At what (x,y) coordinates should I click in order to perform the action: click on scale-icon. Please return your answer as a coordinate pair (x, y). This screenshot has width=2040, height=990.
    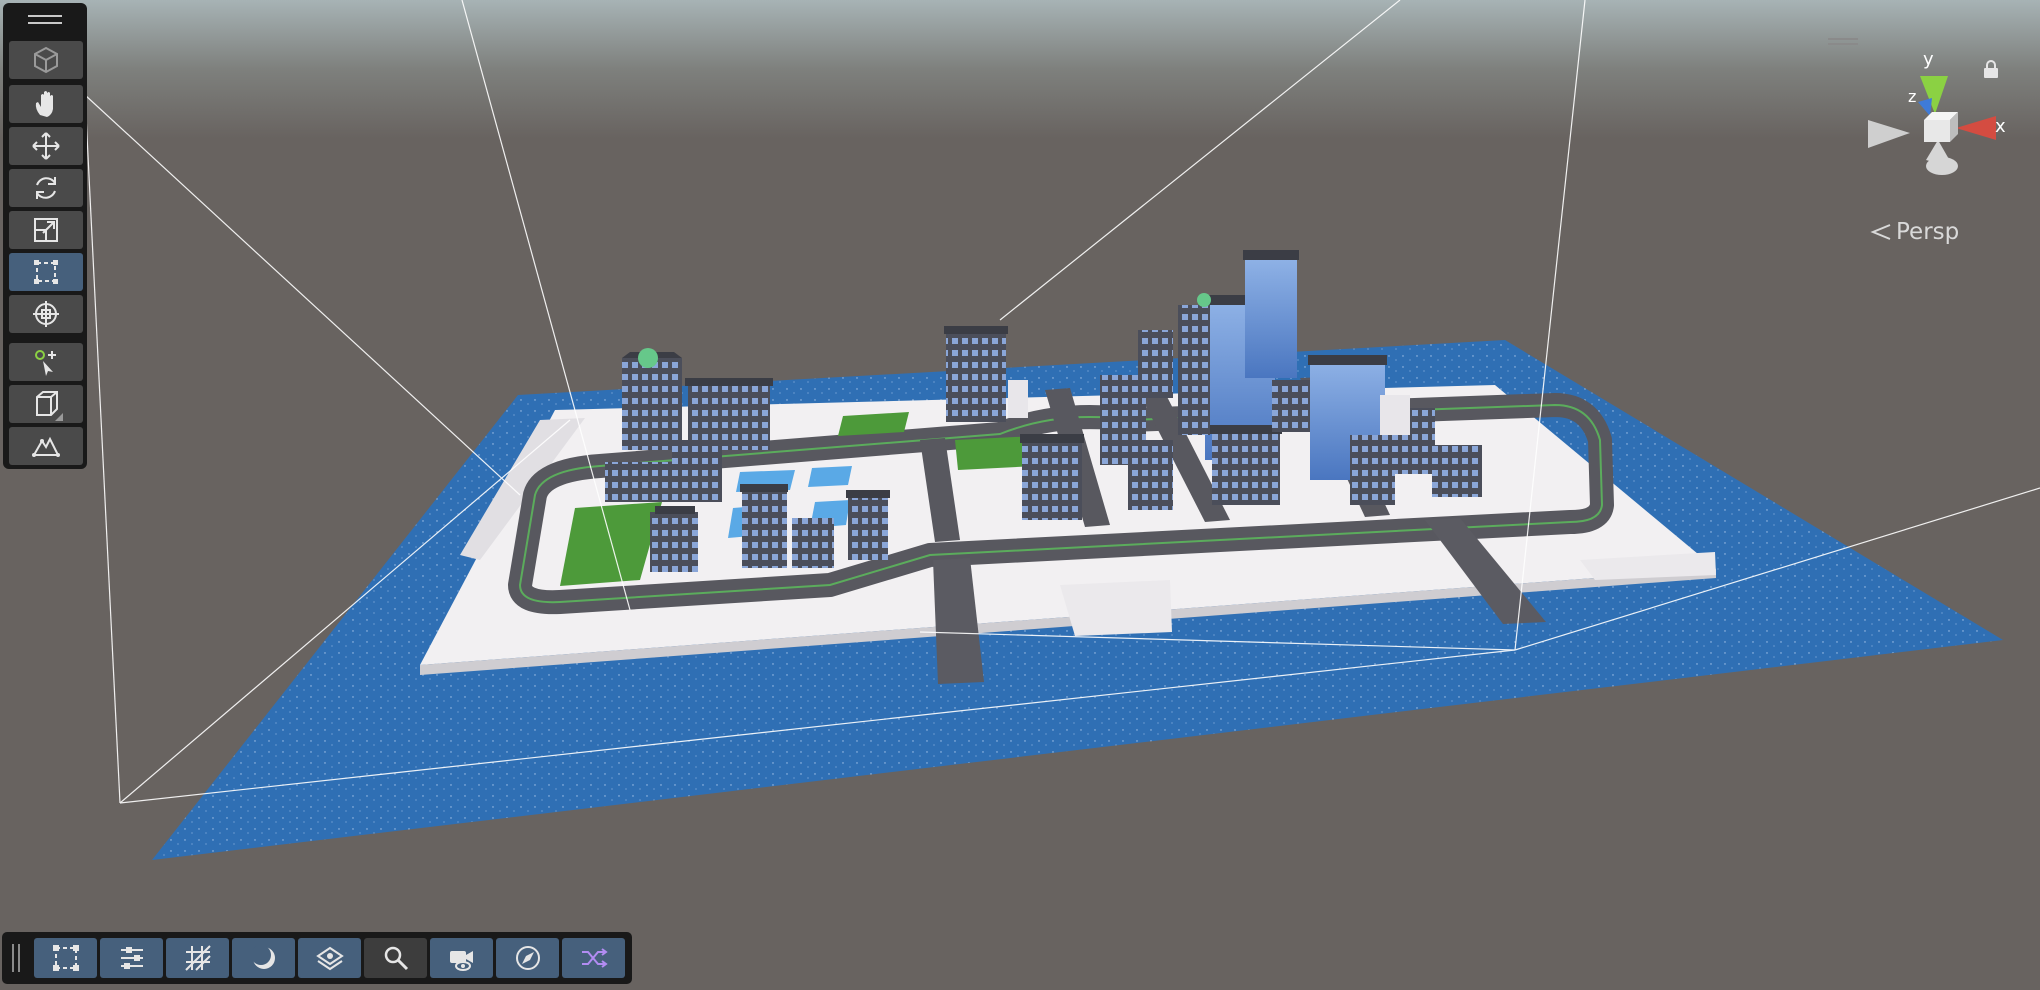
    Looking at the image, I should click on (46, 230).